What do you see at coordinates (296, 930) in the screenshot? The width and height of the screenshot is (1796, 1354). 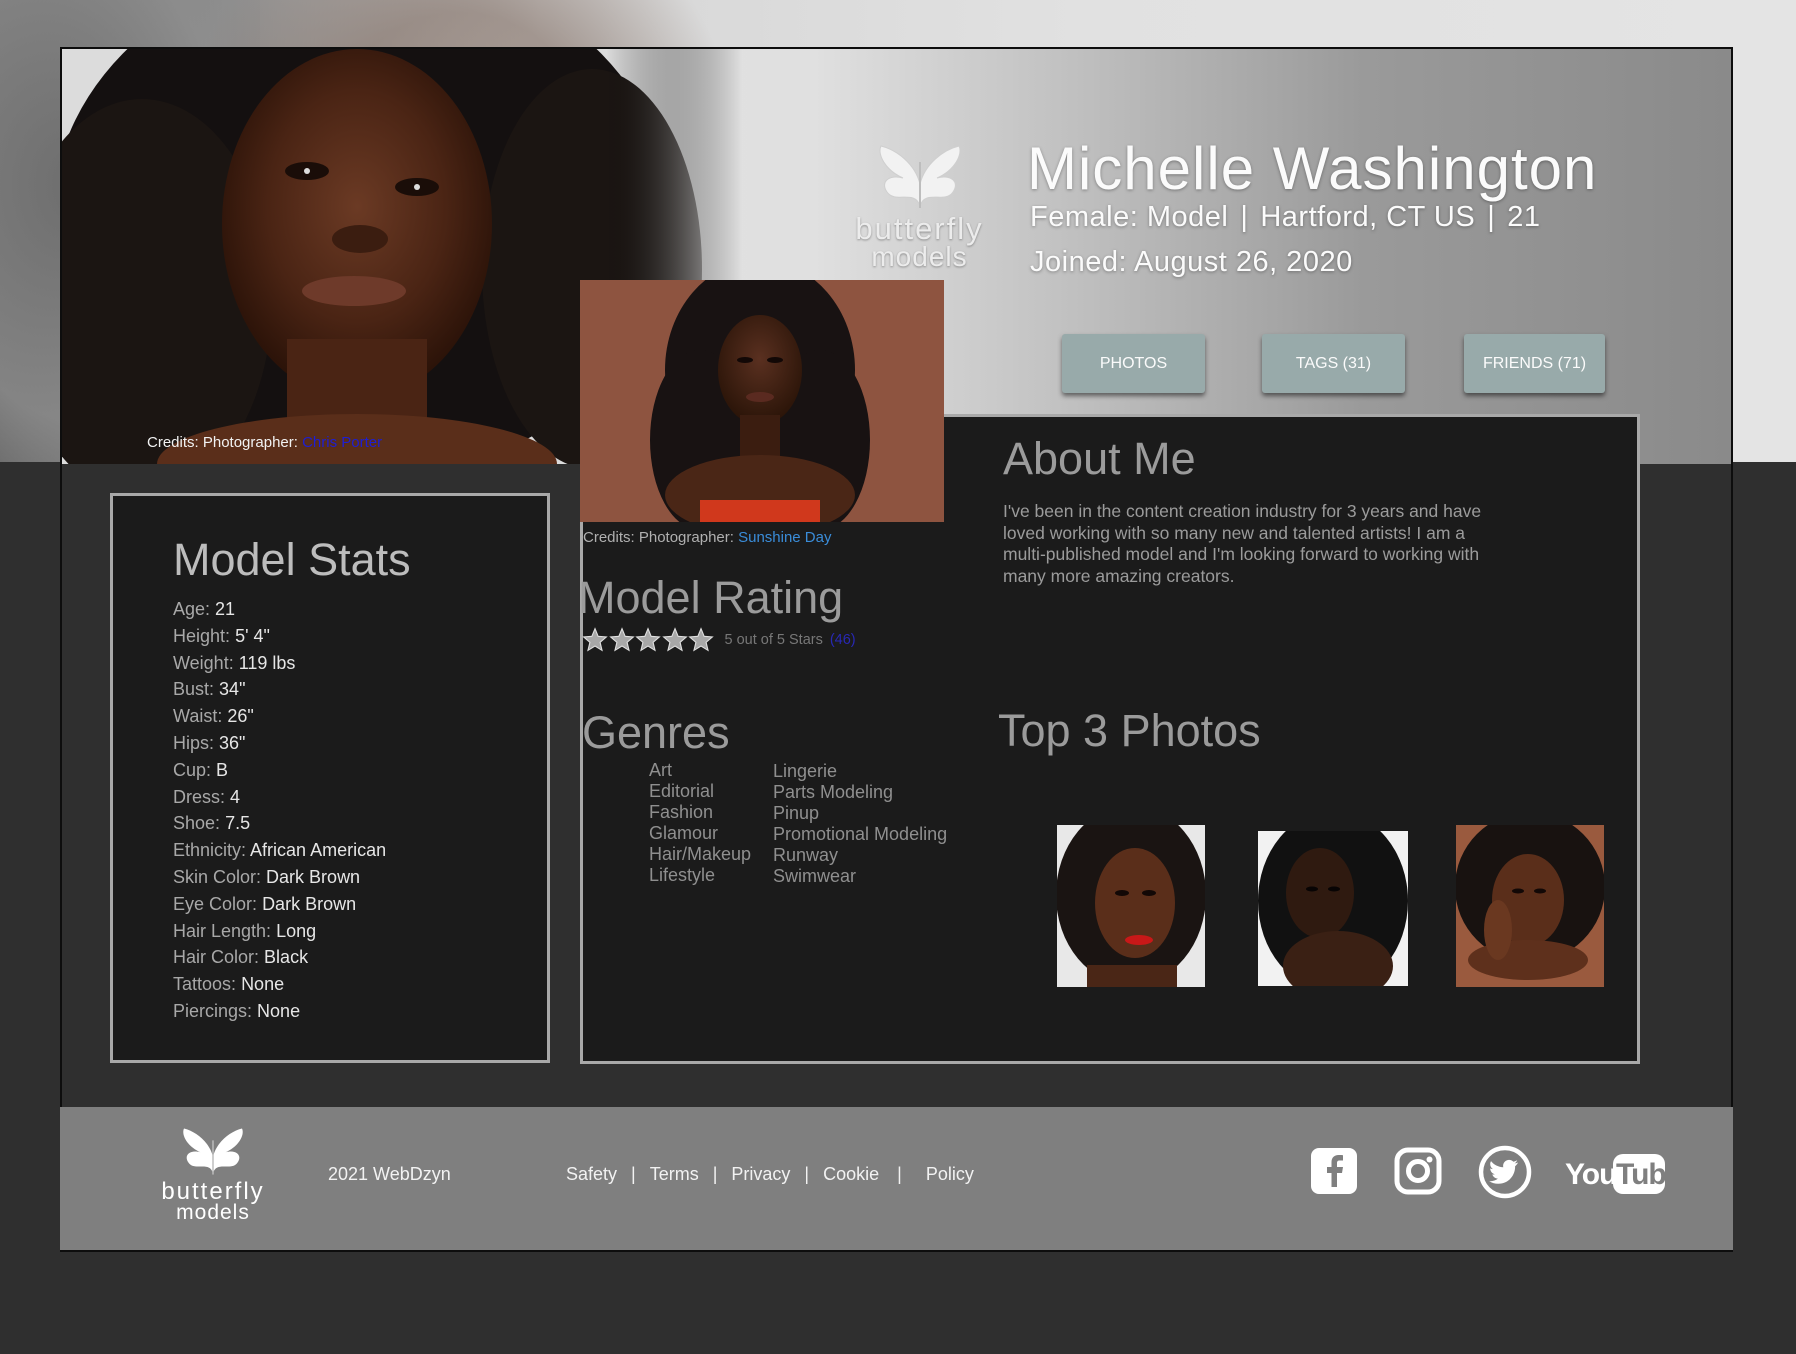 I see `stat-value: Long` at bounding box center [296, 930].